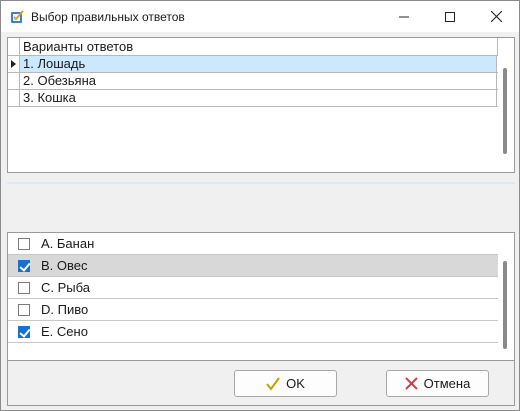 Image resolution: width=520 pixels, height=411 pixels. I want to click on minimize-button, so click(404, 16).